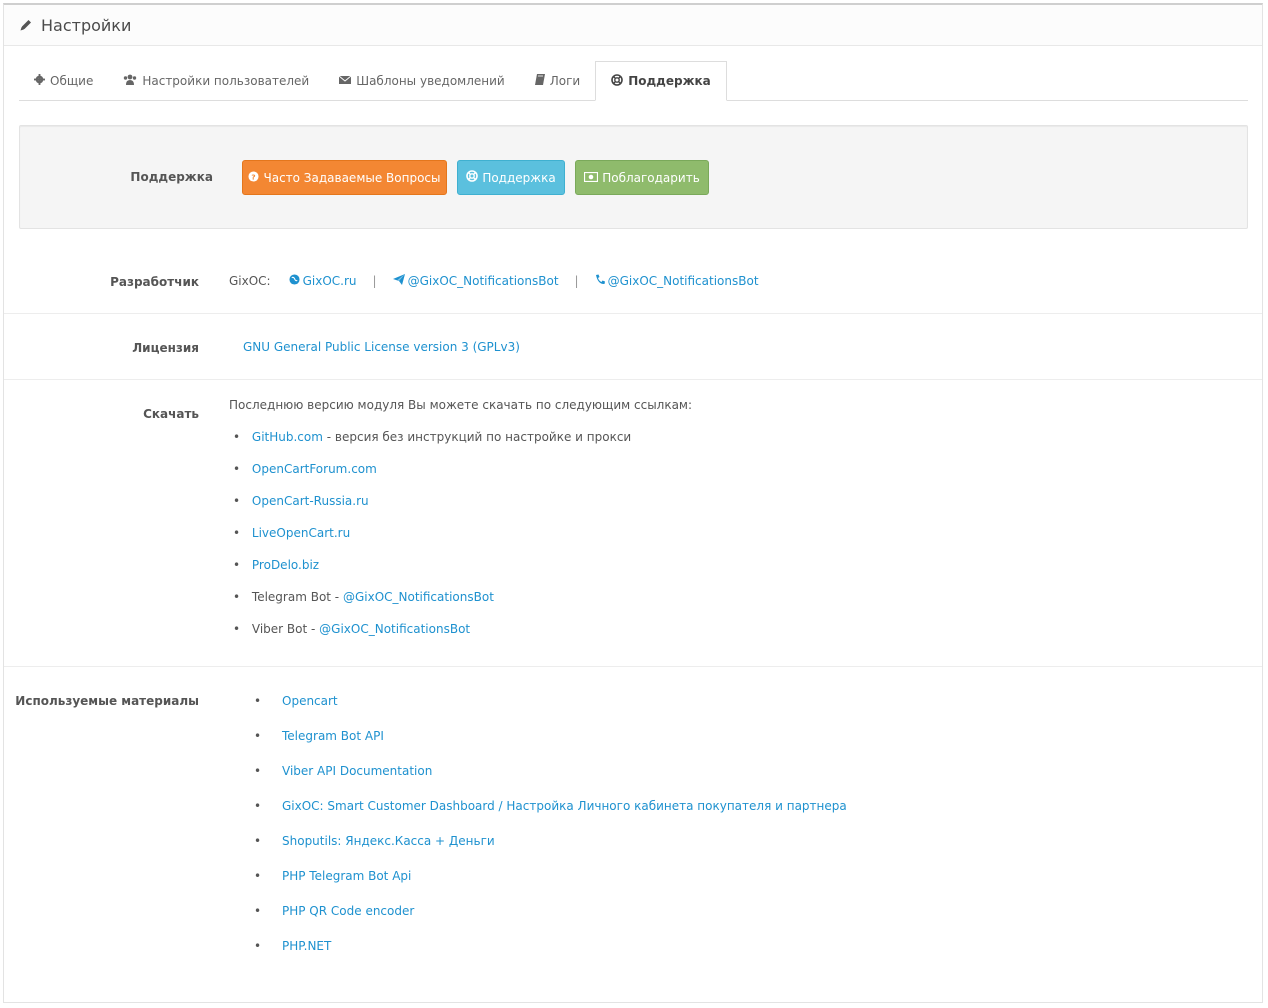 Image resolution: width=1268 pixels, height=1008 pixels. What do you see at coordinates (39, 81) in the screenshot?
I see `gear-icon` at bounding box center [39, 81].